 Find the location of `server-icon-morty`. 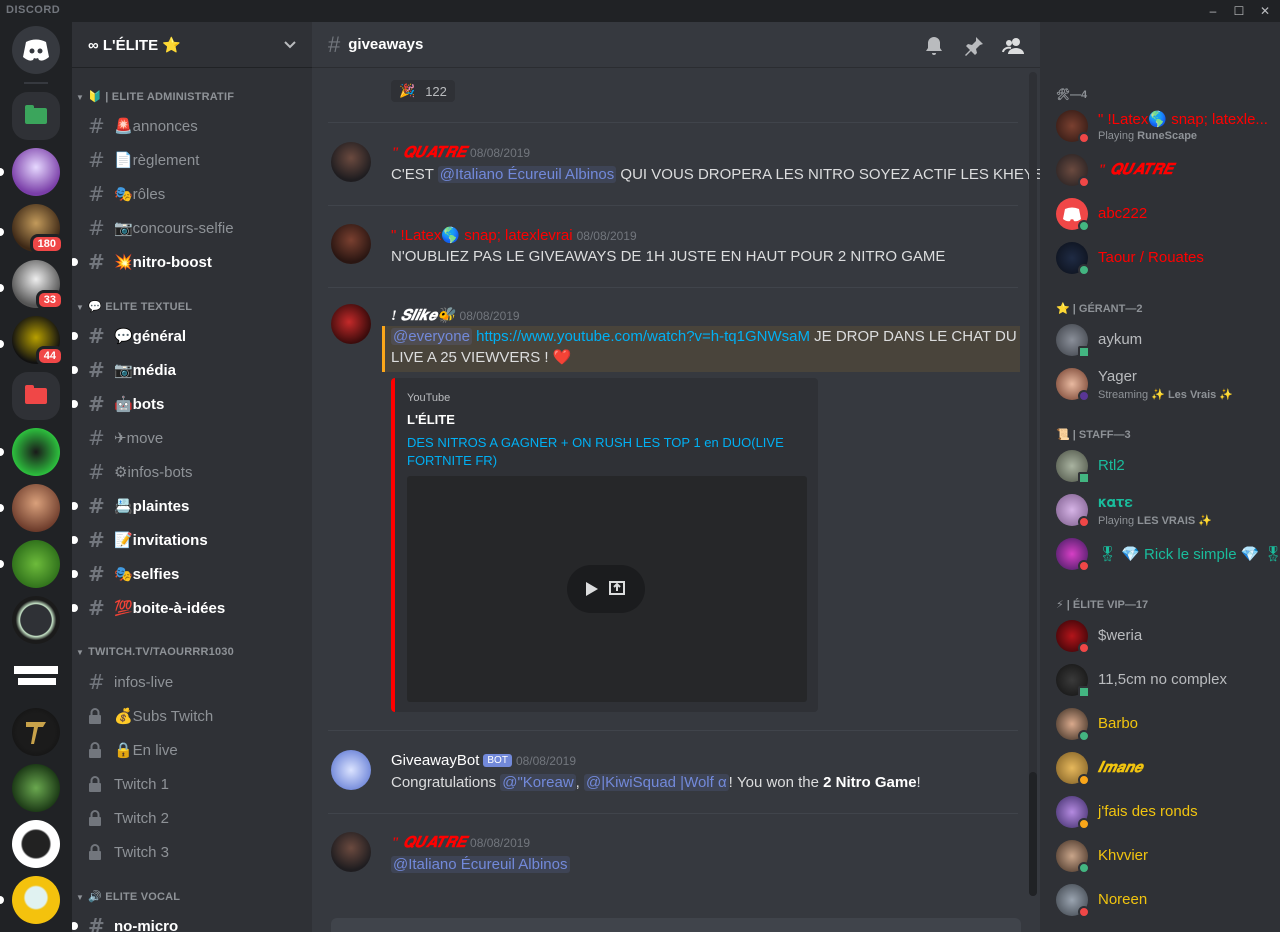

server-icon-morty is located at coordinates (36, 900).